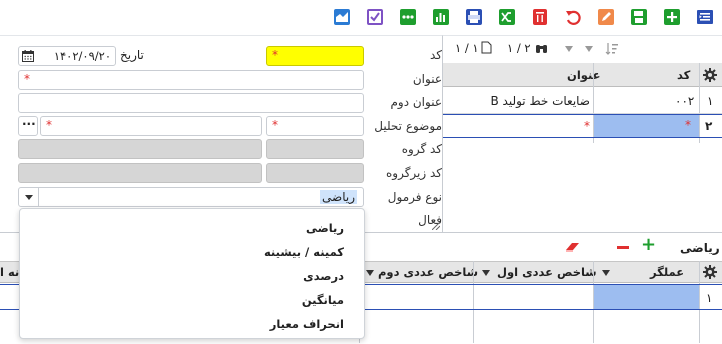 This screenshot has width=722, height=344. What do you see at coordinates (700, 248) in the screenshot?
I see `section-title: ریاضی` at bounding box center [700, 248].